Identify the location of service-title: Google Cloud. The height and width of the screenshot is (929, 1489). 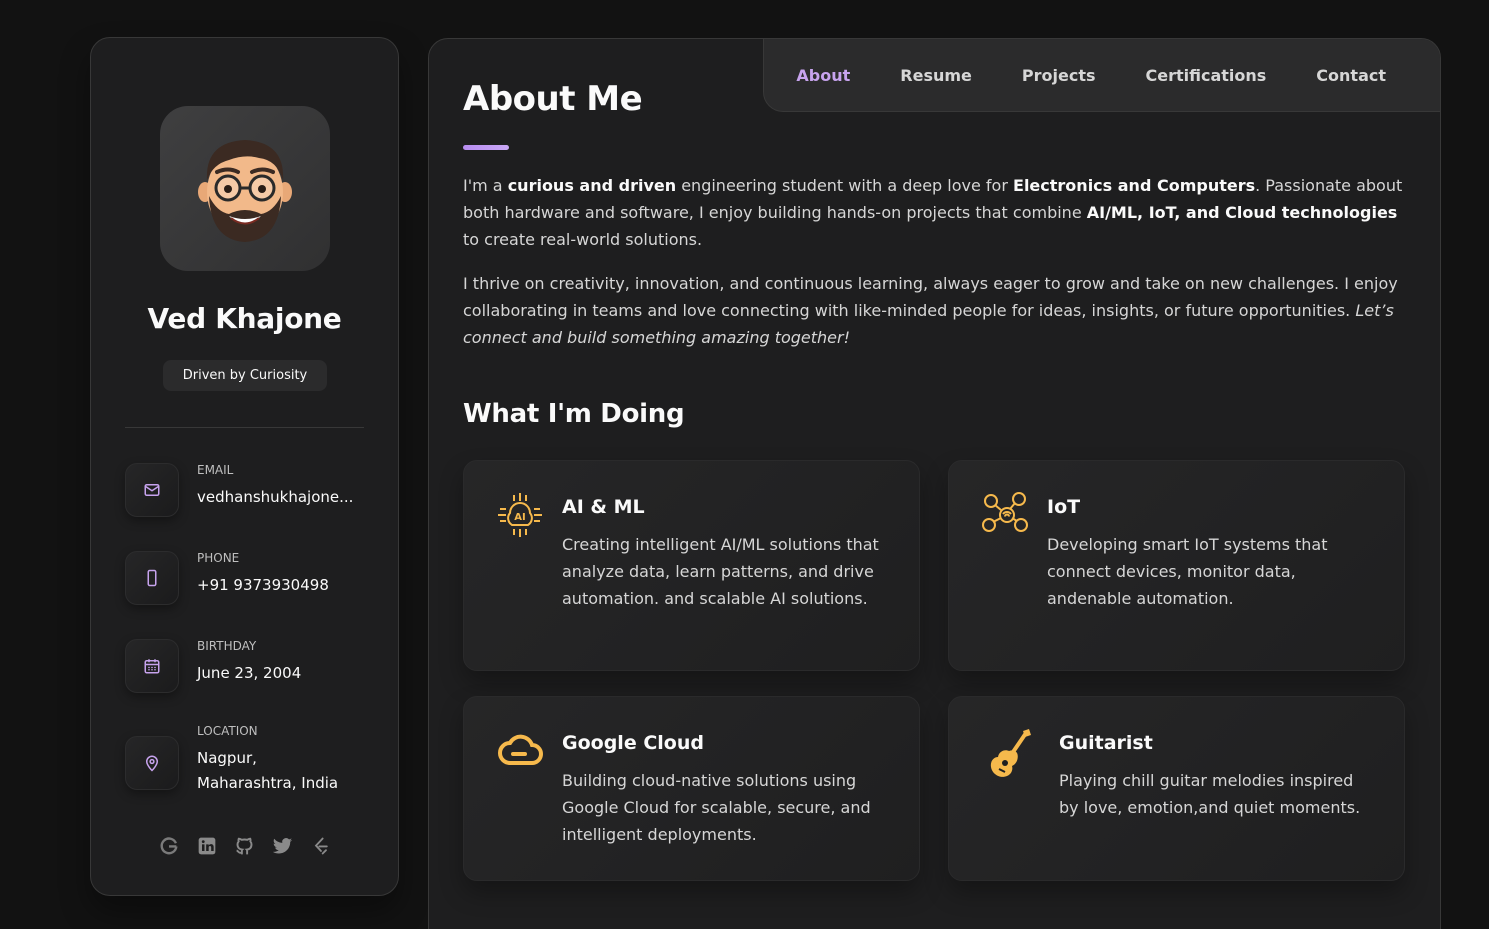
(633, 743).